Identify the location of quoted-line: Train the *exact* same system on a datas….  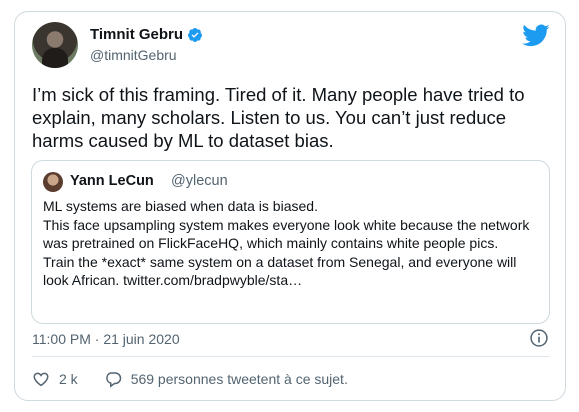
(280, 271).